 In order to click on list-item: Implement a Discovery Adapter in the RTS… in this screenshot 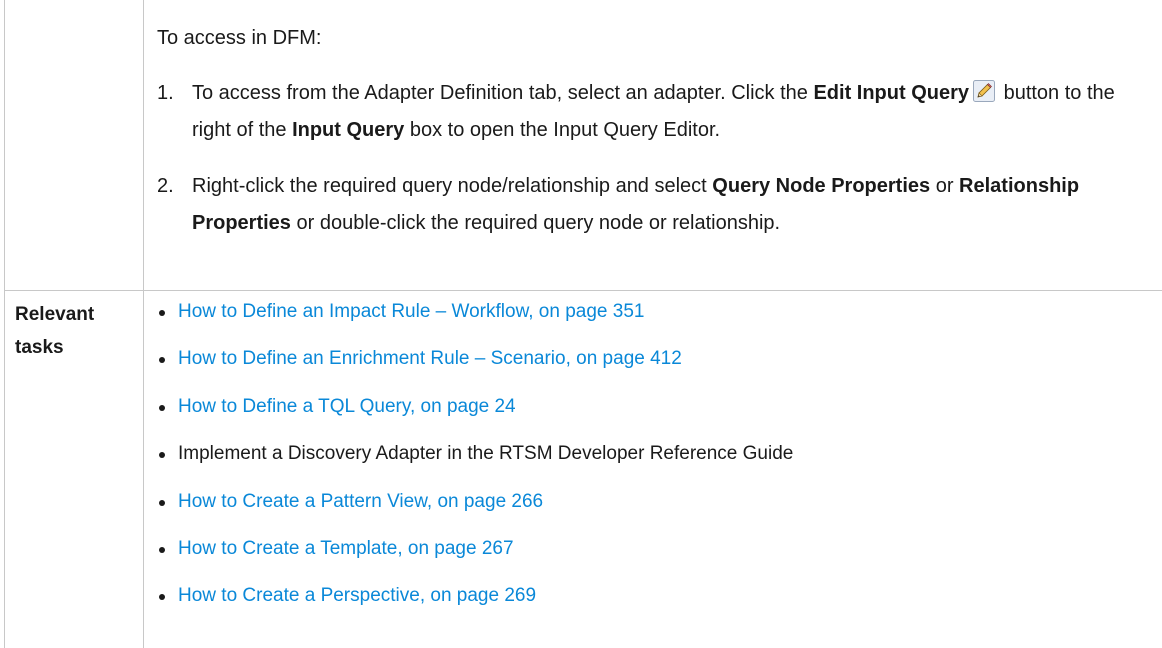, I will do `click(657, 454)`.